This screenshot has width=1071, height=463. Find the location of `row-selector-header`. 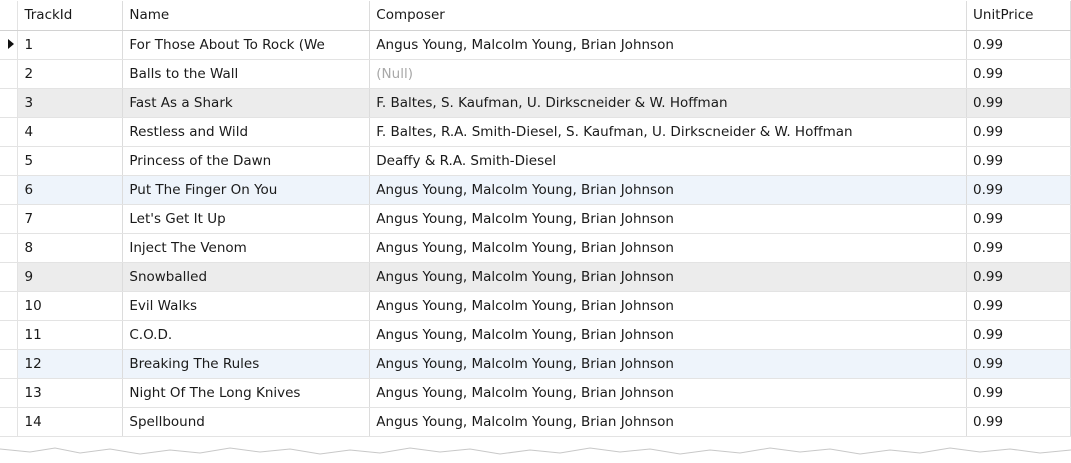

row-selector-header is located at coordinates (9, 16).